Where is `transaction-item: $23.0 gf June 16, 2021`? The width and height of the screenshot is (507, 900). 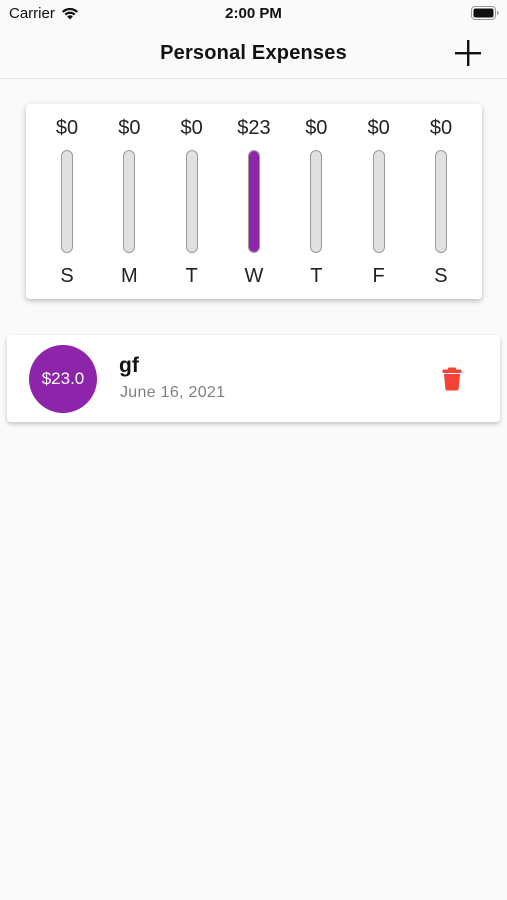 transaction-item: $23.0 gf June 16, 2021 is located at coordinates (253, 378).